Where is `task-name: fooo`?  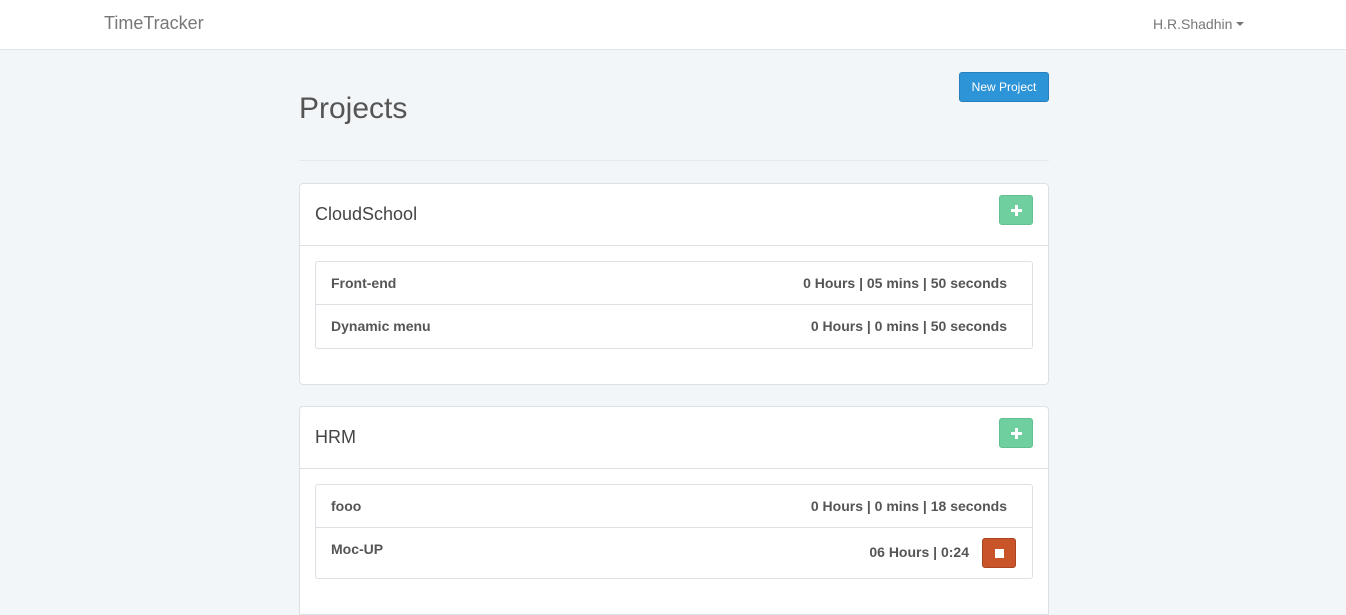 task-name: fooo is located at coordinates (346, 506).